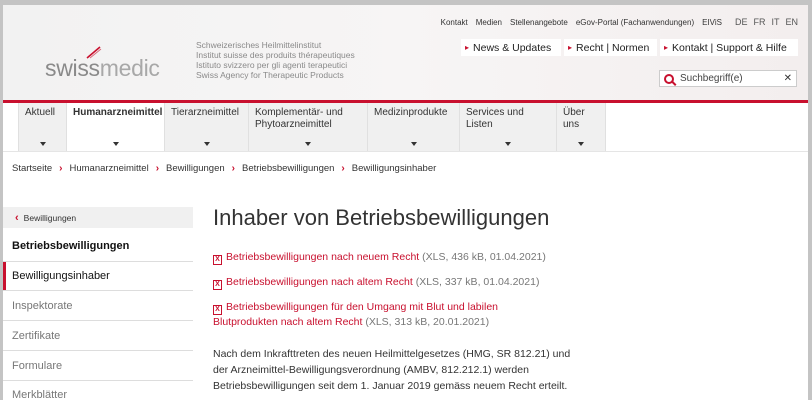 This screenshot has width=812, height=400. Describe the element at coordinates (405, 151) in the screenshot. I see `nav-divider` at that location.